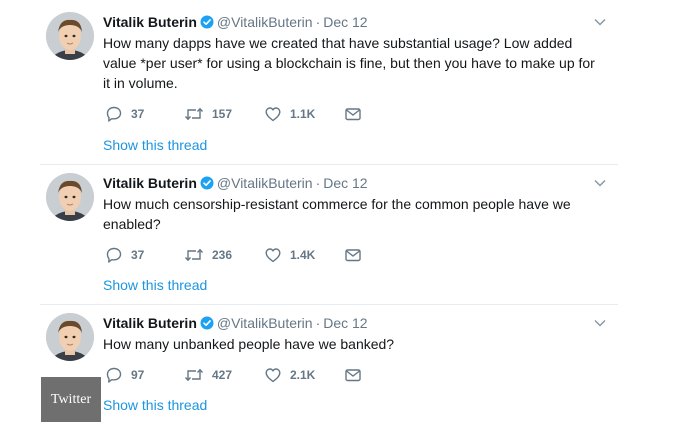 This screenshot has width=692, height=428. I want to click on source-badge: Twitter, so click(71, 399).